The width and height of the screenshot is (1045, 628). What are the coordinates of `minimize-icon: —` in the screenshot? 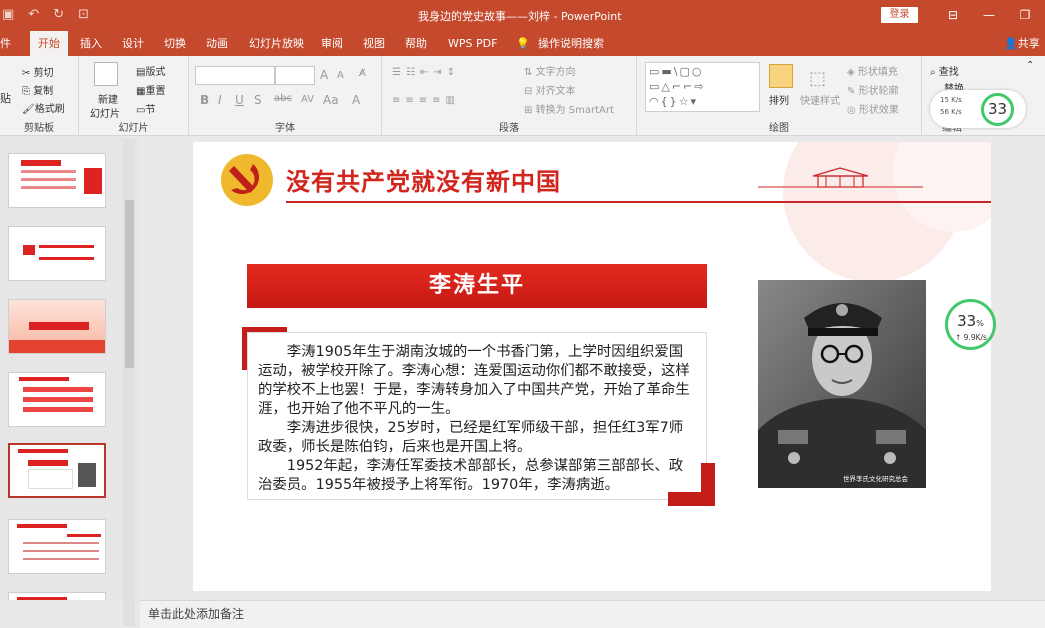 It's located at (989, 15).